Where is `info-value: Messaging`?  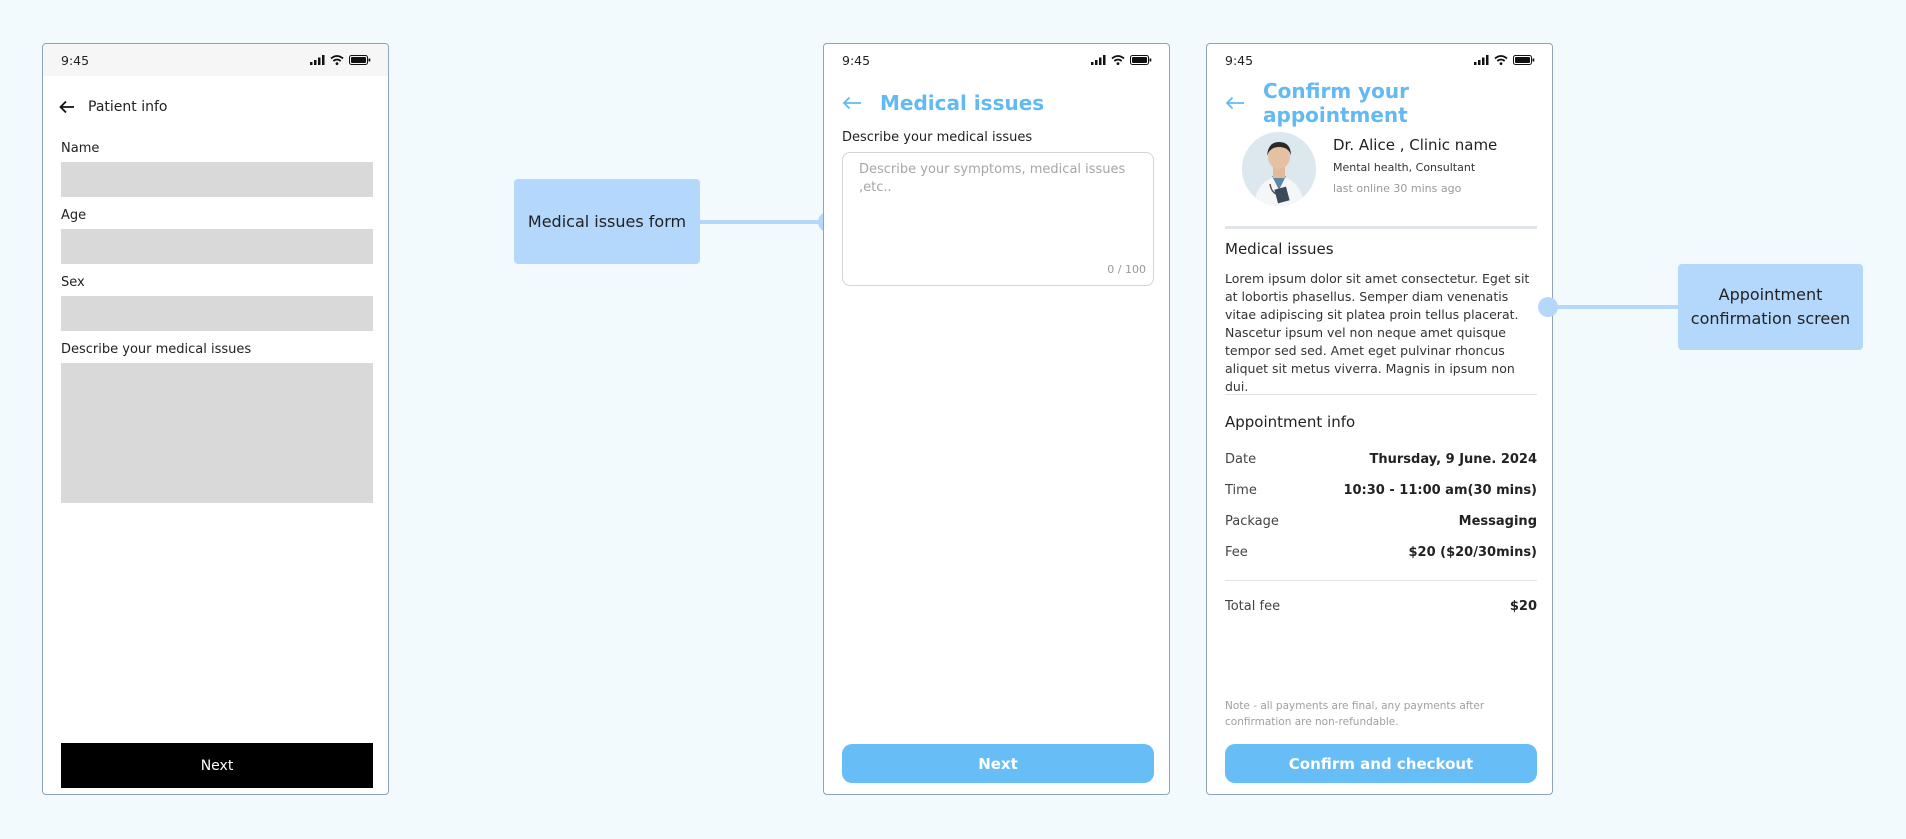 info-value: Messaging is located at coordinates (1497, 521).